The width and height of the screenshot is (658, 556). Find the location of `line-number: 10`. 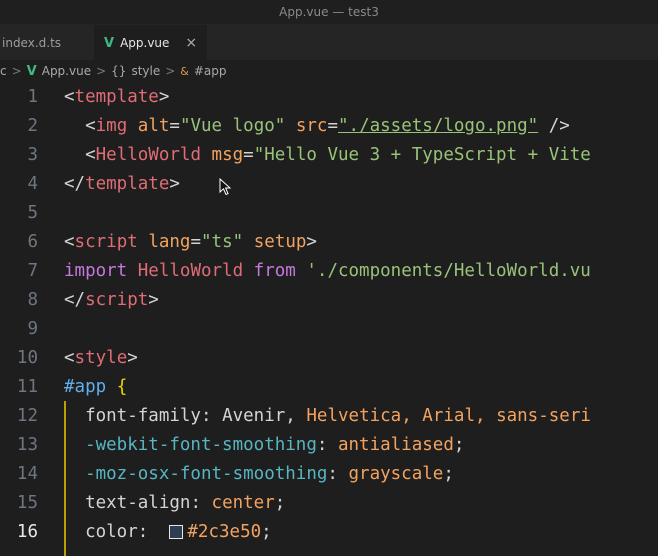

line-number: 10 is located at coordinates (27, 357).